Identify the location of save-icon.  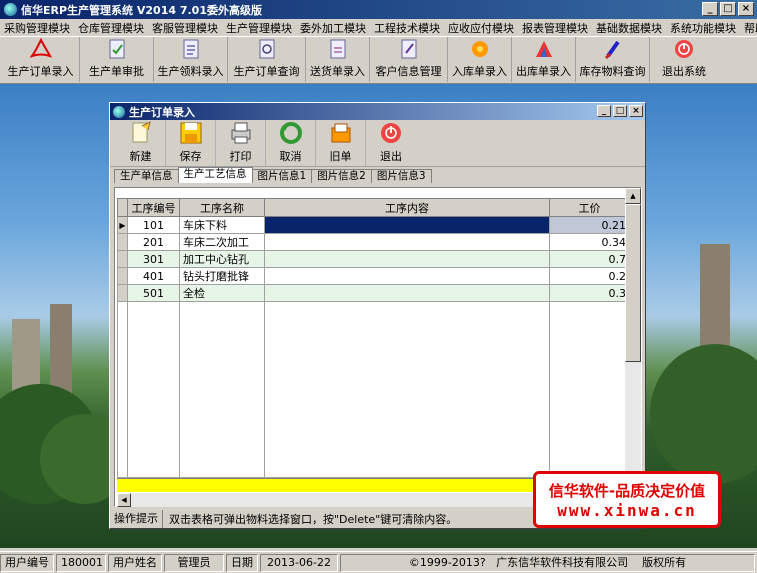
(190, 133).